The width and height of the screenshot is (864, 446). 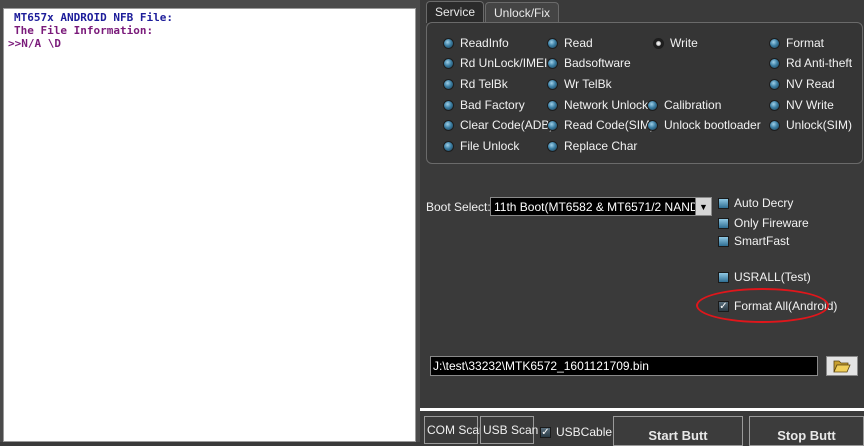 What do you see at coordinates (712, 125) in the screenshot?
I see `radio-label: Unlock bootloader` at bounding box center [712, 125].